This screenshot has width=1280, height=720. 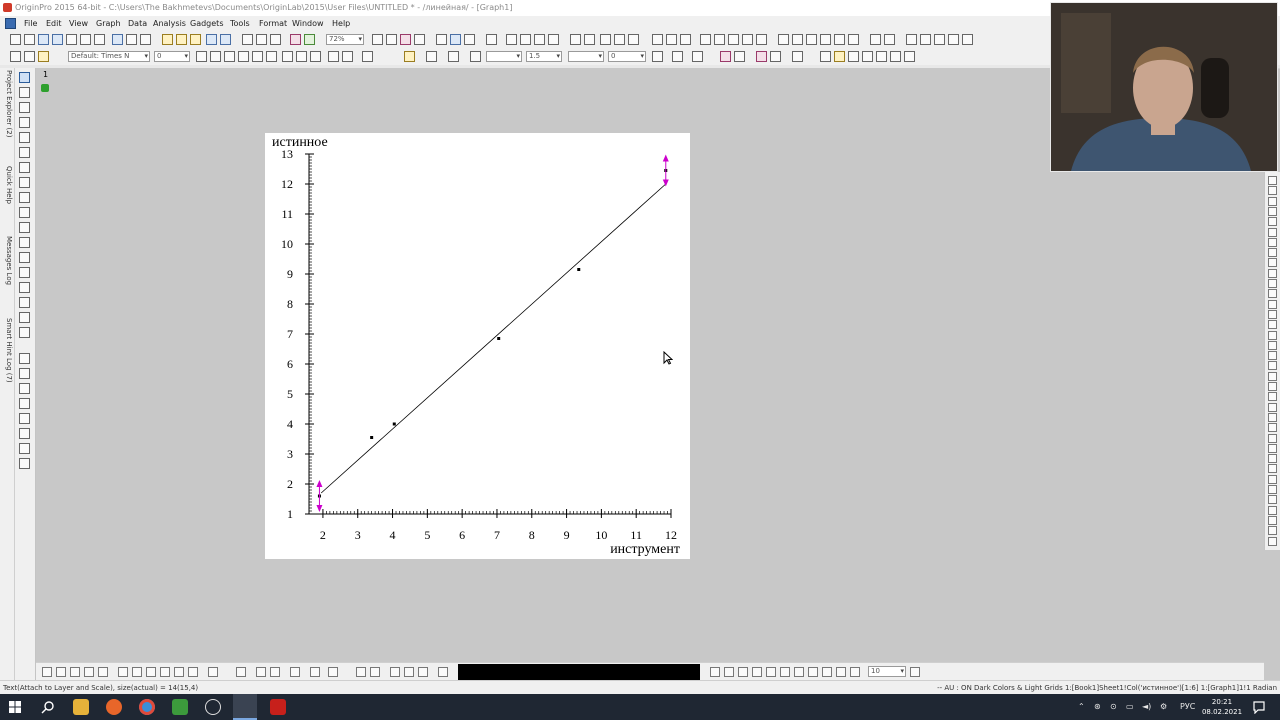 I want to click on object-edit-icon, so click(x=825, y=56).